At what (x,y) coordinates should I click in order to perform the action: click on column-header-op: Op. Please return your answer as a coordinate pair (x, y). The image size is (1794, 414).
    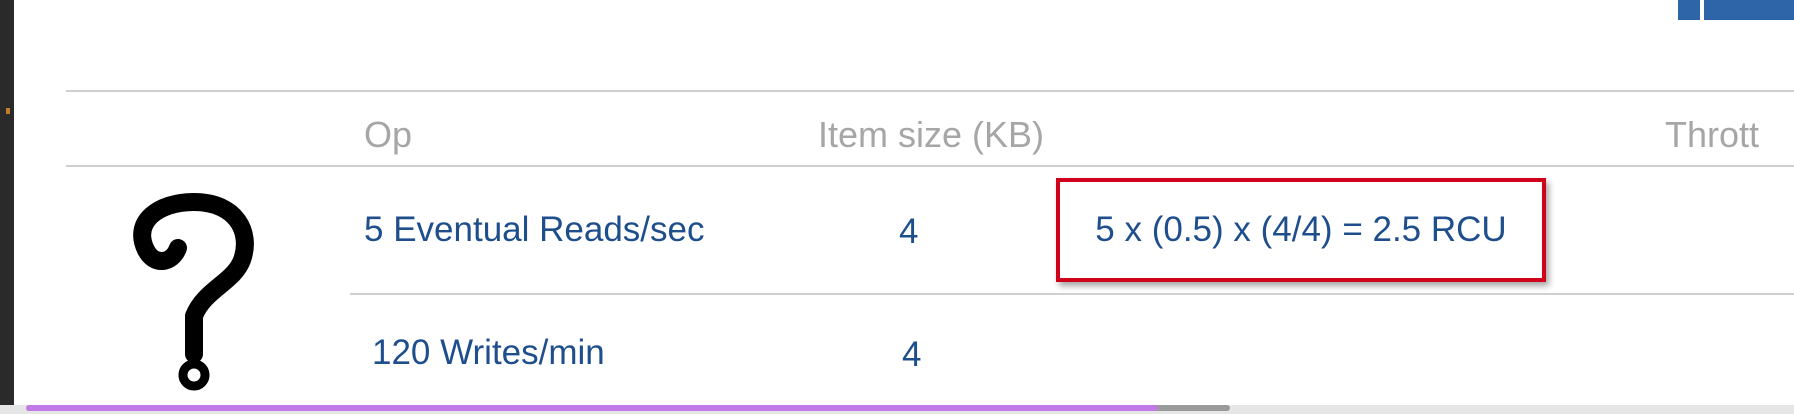
    Looking at the image, I should click on (388, 134).